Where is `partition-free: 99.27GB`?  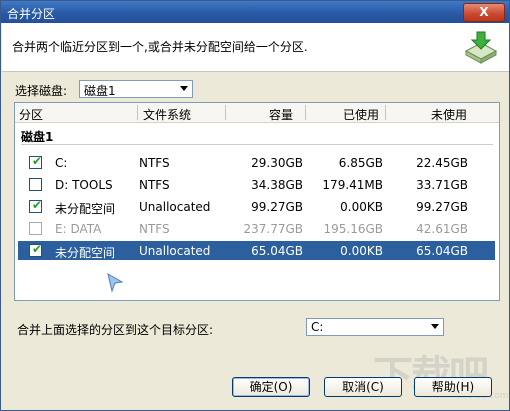
partition-free: 99.27GB is located at coordinates (442, 207).